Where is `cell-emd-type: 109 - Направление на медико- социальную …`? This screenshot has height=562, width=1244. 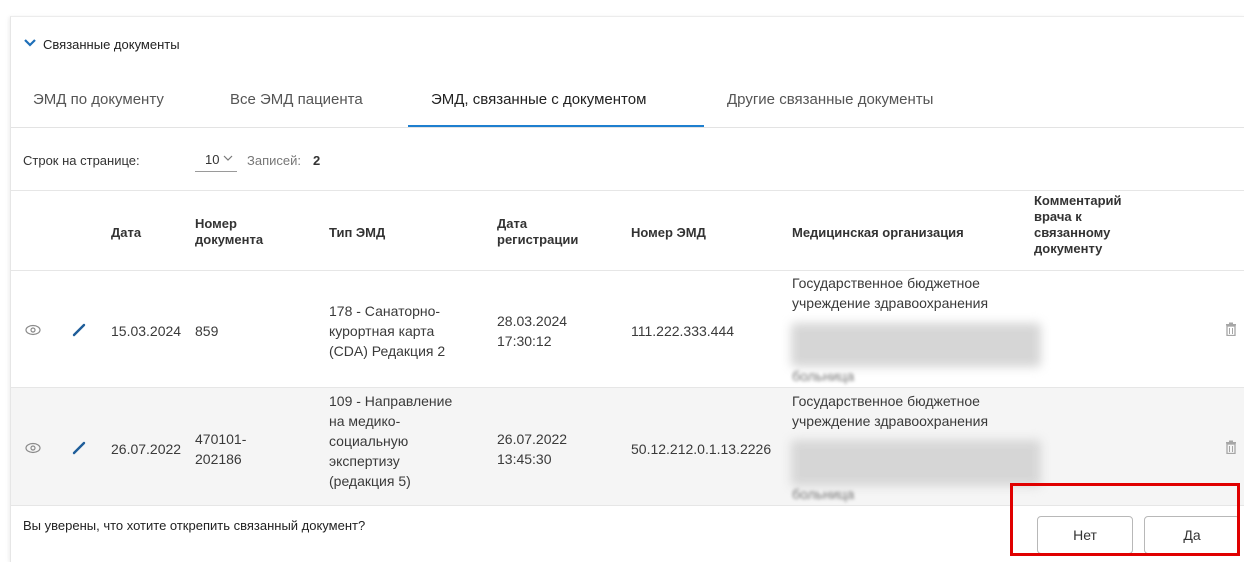 cell-emd-type: 109 - Направление на медико- социальную … is located at coordinates (391, 441).